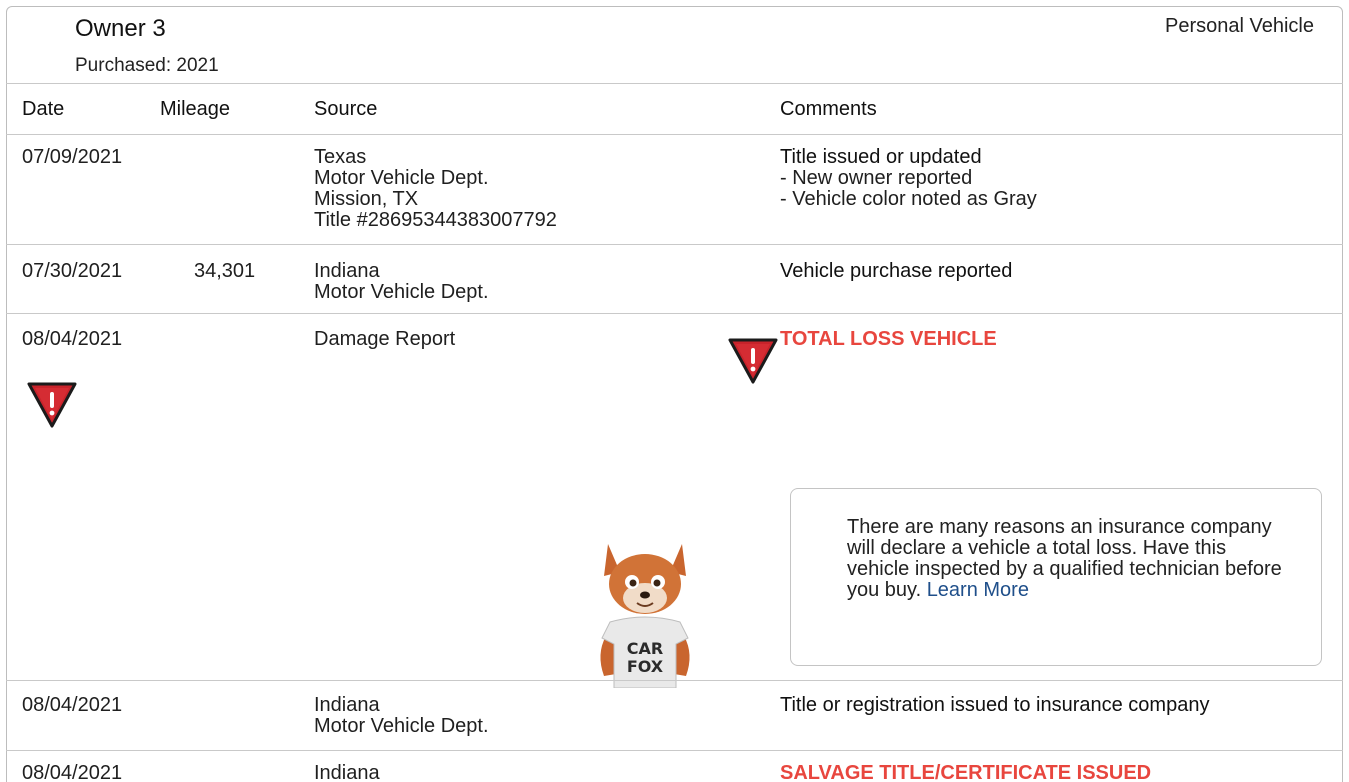  I want to click on header-comments: Comments, so click(828, 109).